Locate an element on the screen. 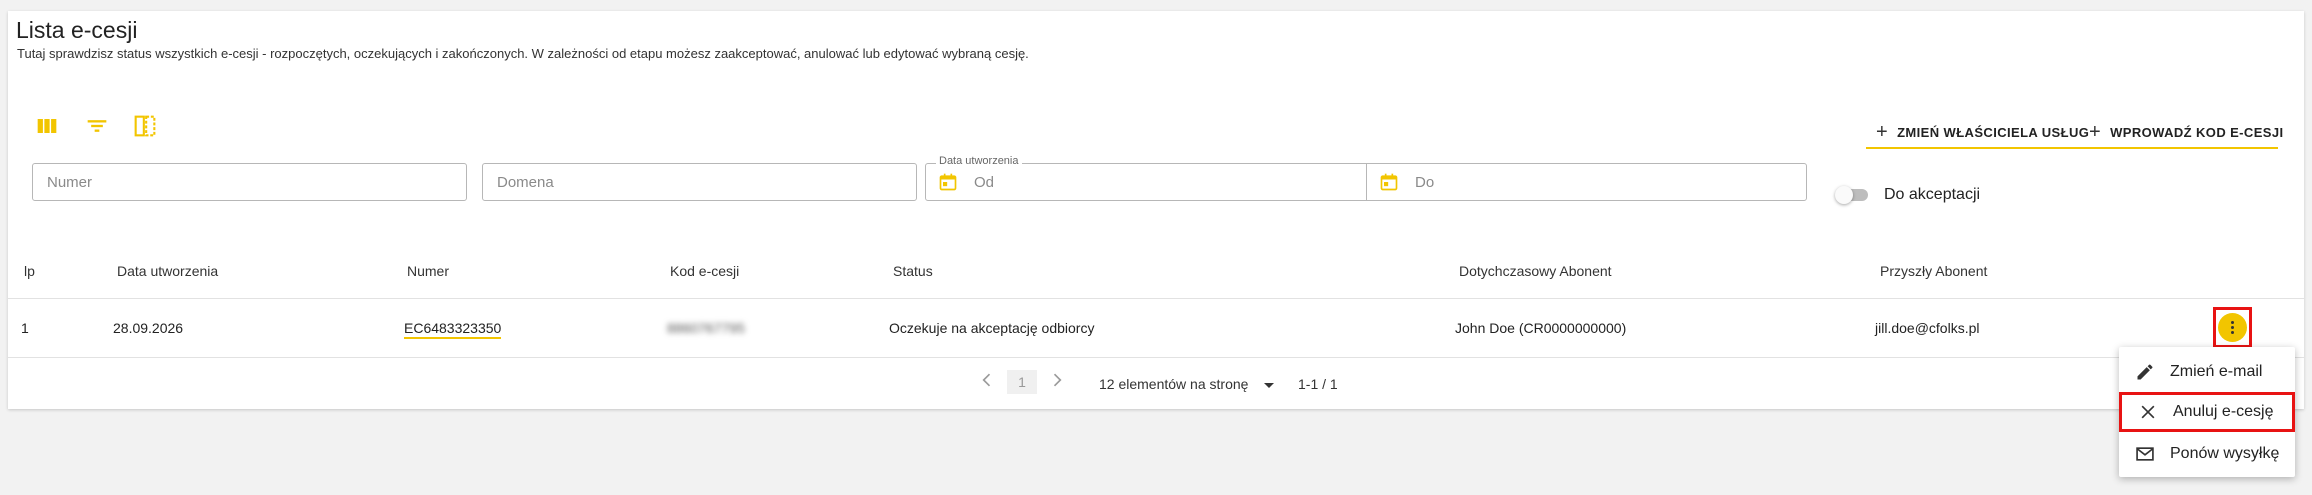  number-input is located at coordinates (249, 182).